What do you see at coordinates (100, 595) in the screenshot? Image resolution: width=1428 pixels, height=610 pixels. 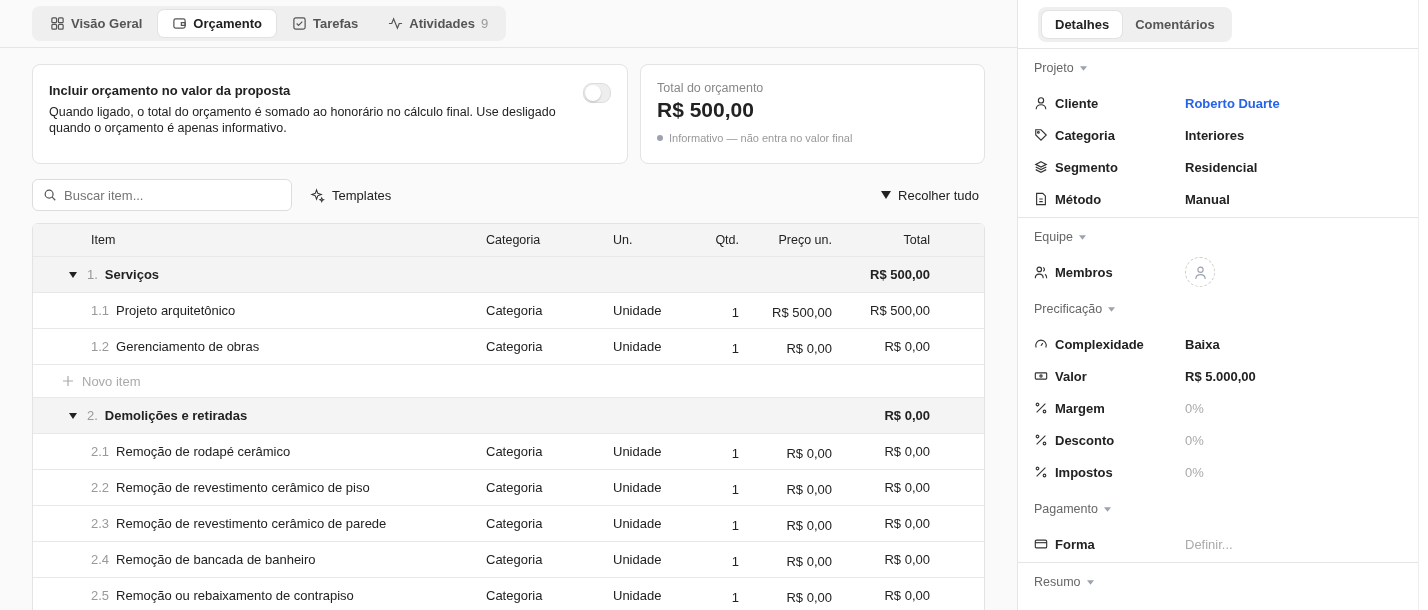 I see `item-number: 2.5` at bounding box center [100, 595].